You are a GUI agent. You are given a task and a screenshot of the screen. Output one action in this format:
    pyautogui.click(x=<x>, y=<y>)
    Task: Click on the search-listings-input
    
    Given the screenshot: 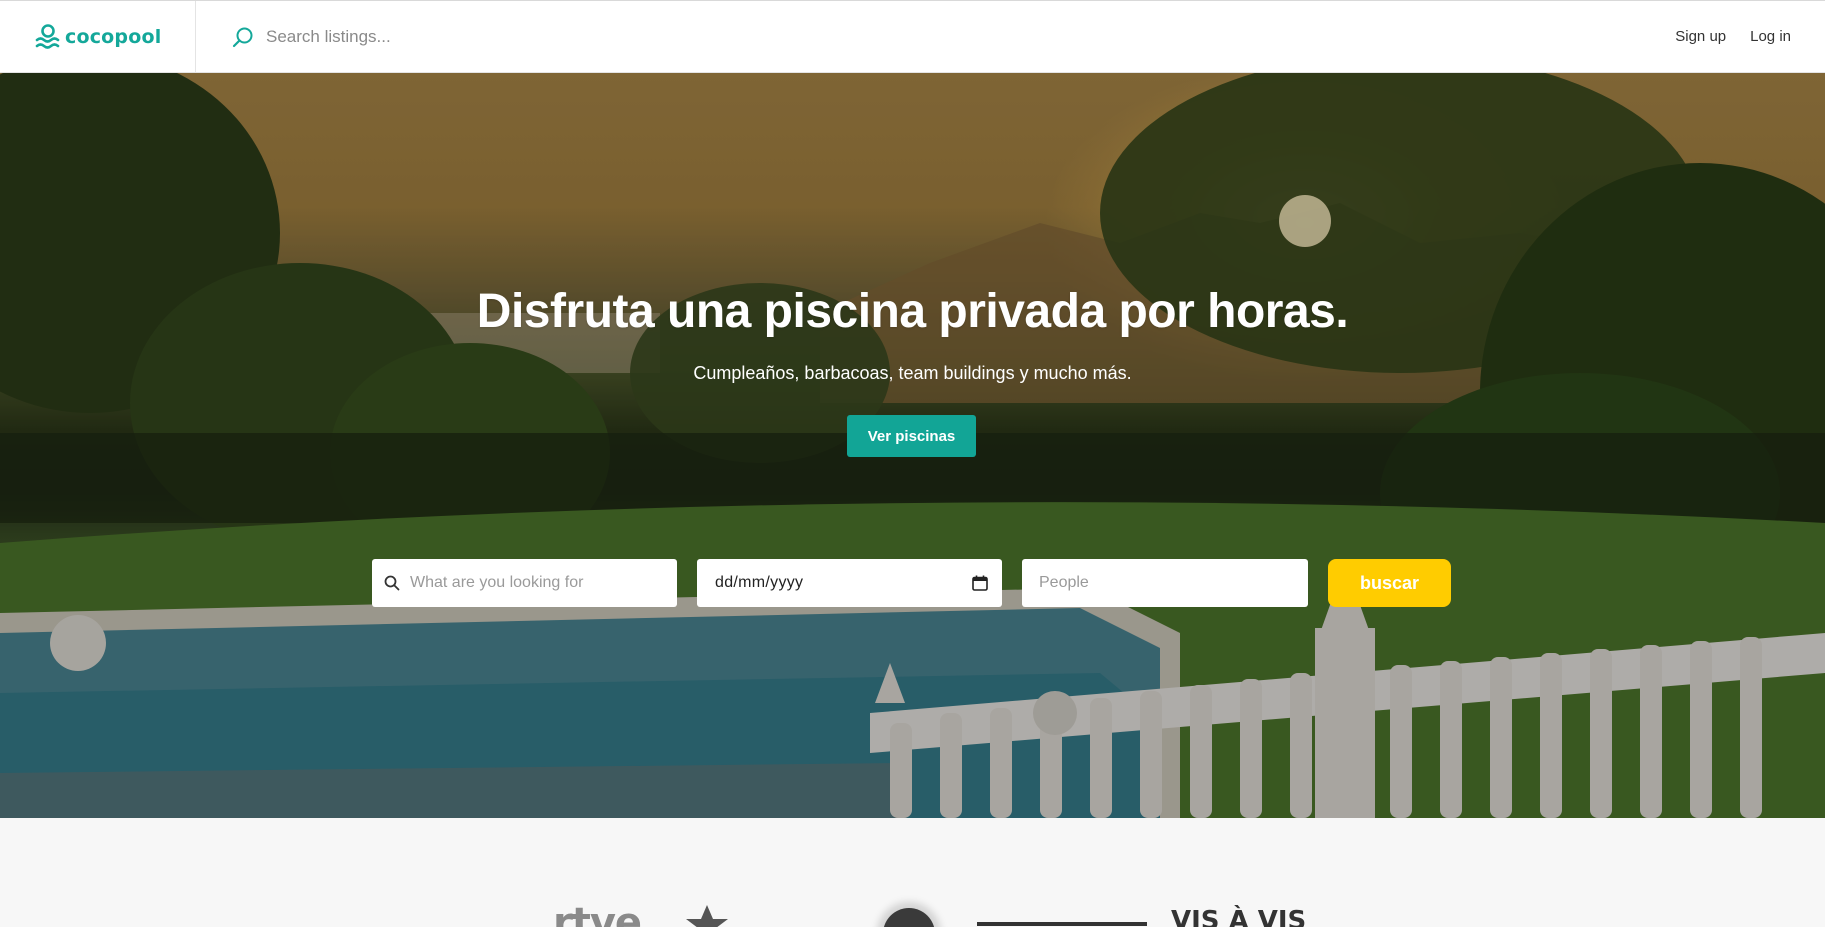 What is the action you would take?
    pyautogui.click(x=476, y=36)
    